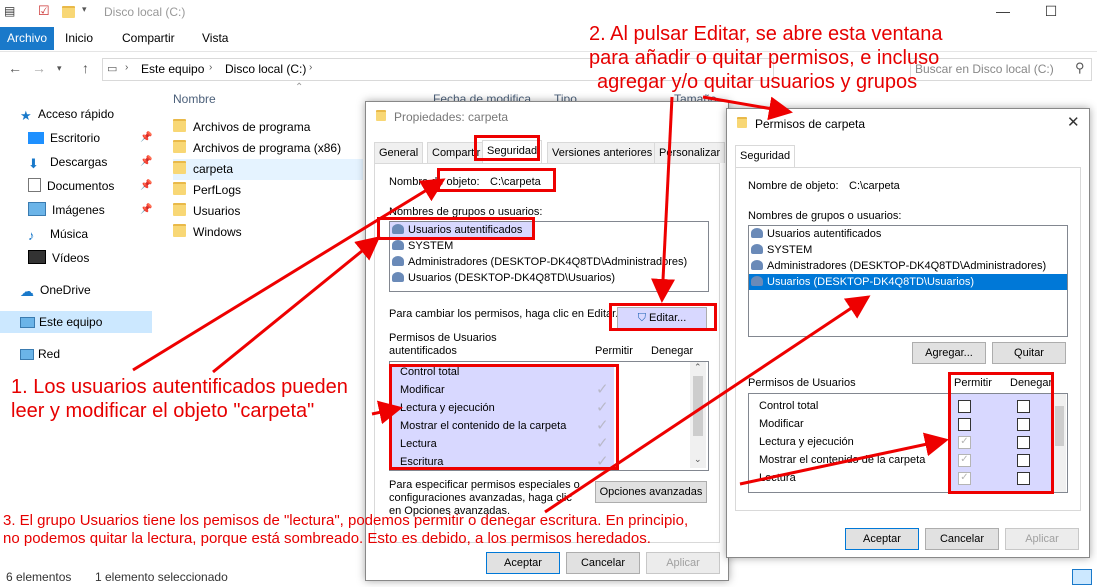 This screenshot has width=1097, height=587. What do you see at coordinates (844, 459) in the screenshot?
I see `arrow-3b` at bounding box center [844, 459].